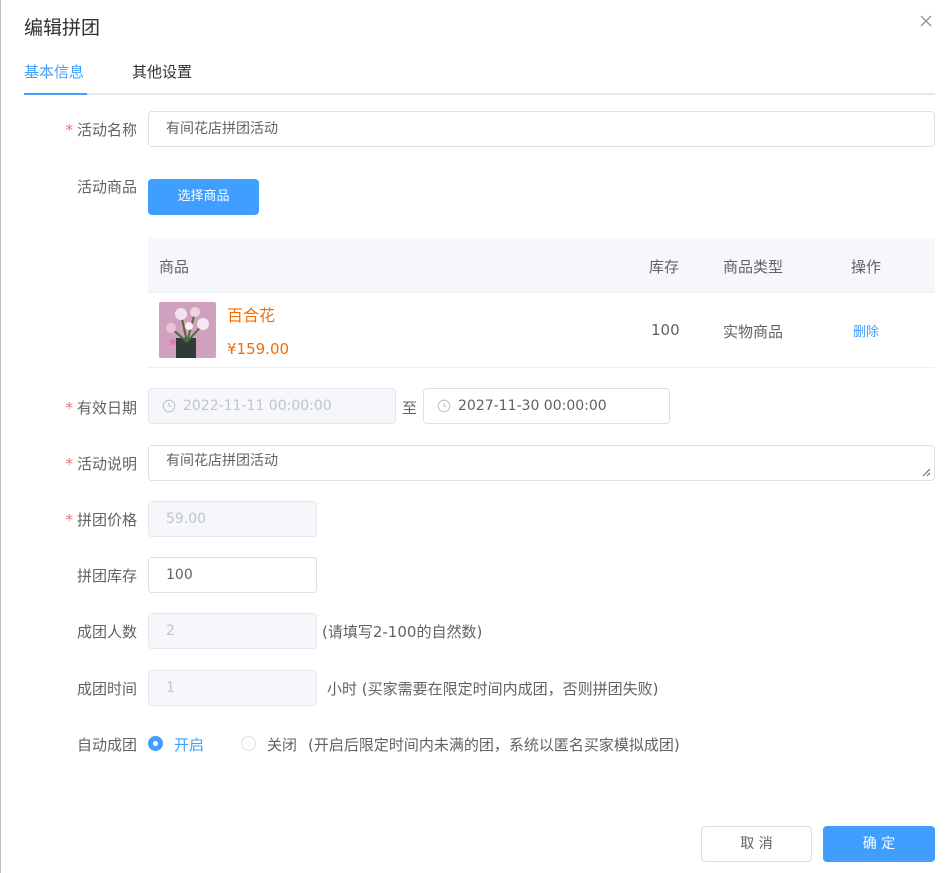 This screenshot has height=873, width=946. Describe the element at coordinates (866, 267) in the screenshot. I see `column-action: 操作` at that location.